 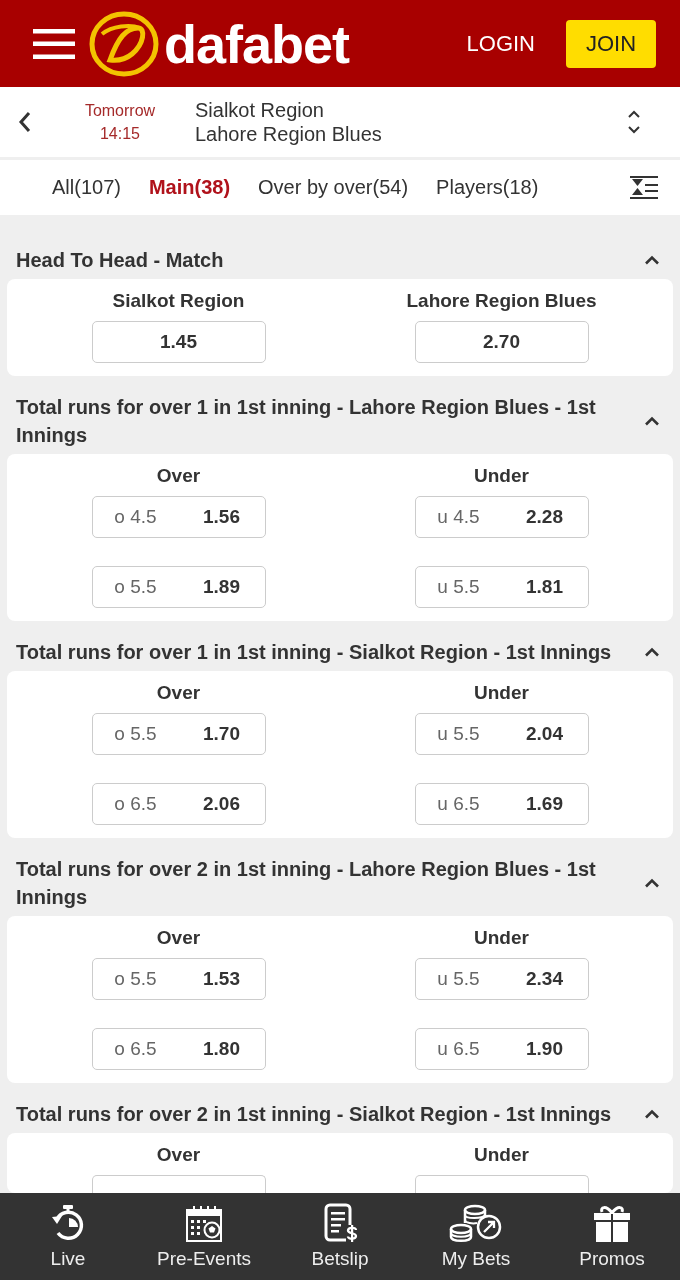 What do you see at coordinates (644, 187) in the screenshot?
I see `list-collapse-icon` at bounding box center [644, 187].